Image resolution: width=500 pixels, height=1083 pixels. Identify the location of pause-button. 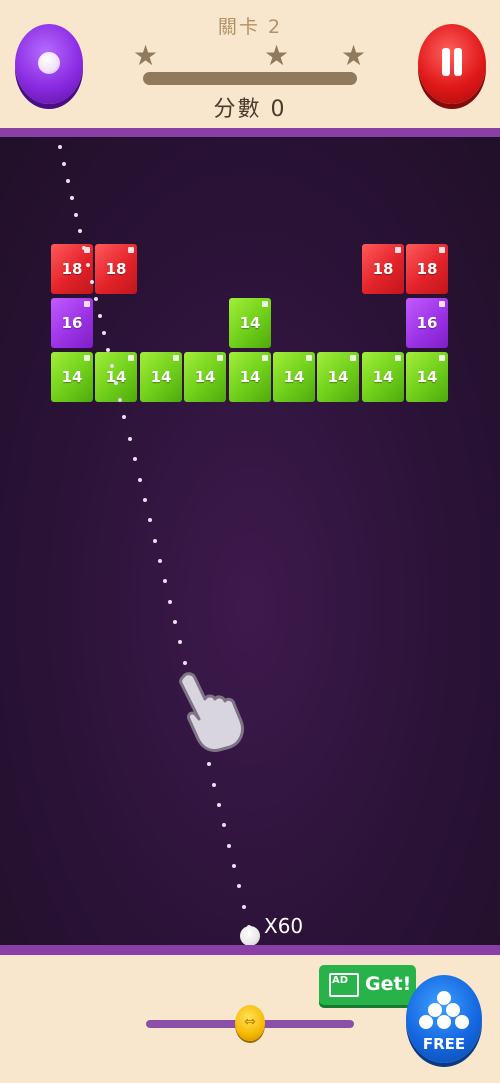
(452, 64).